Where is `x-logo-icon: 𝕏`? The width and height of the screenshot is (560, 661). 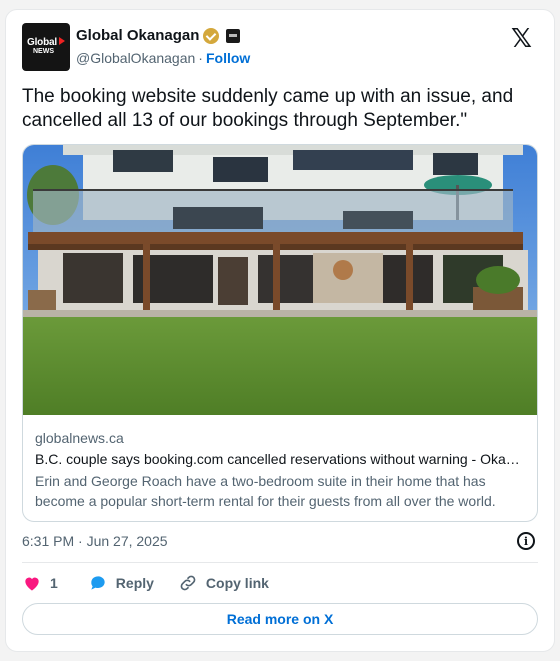 x-logo-icon: 𝕏 is located at coordinates (521, 39).